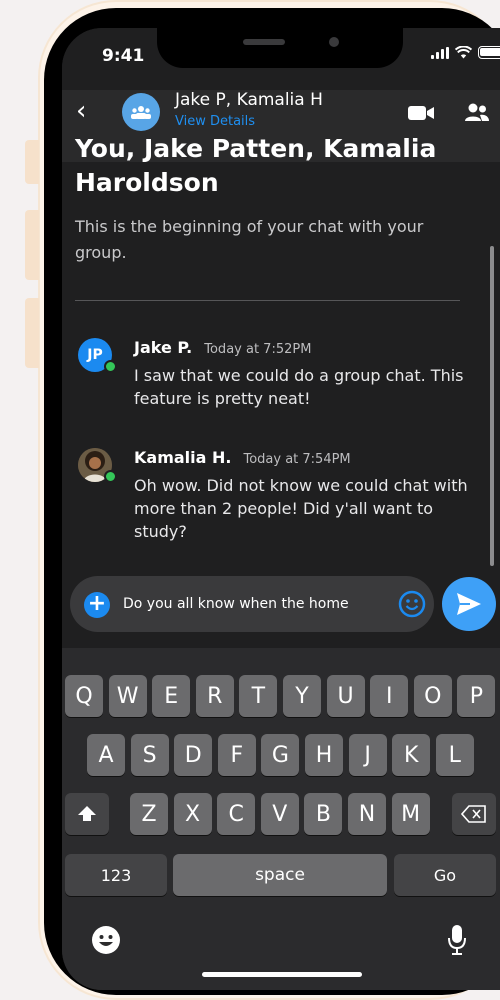  I want to click on battery-icon, so click(489, 52).